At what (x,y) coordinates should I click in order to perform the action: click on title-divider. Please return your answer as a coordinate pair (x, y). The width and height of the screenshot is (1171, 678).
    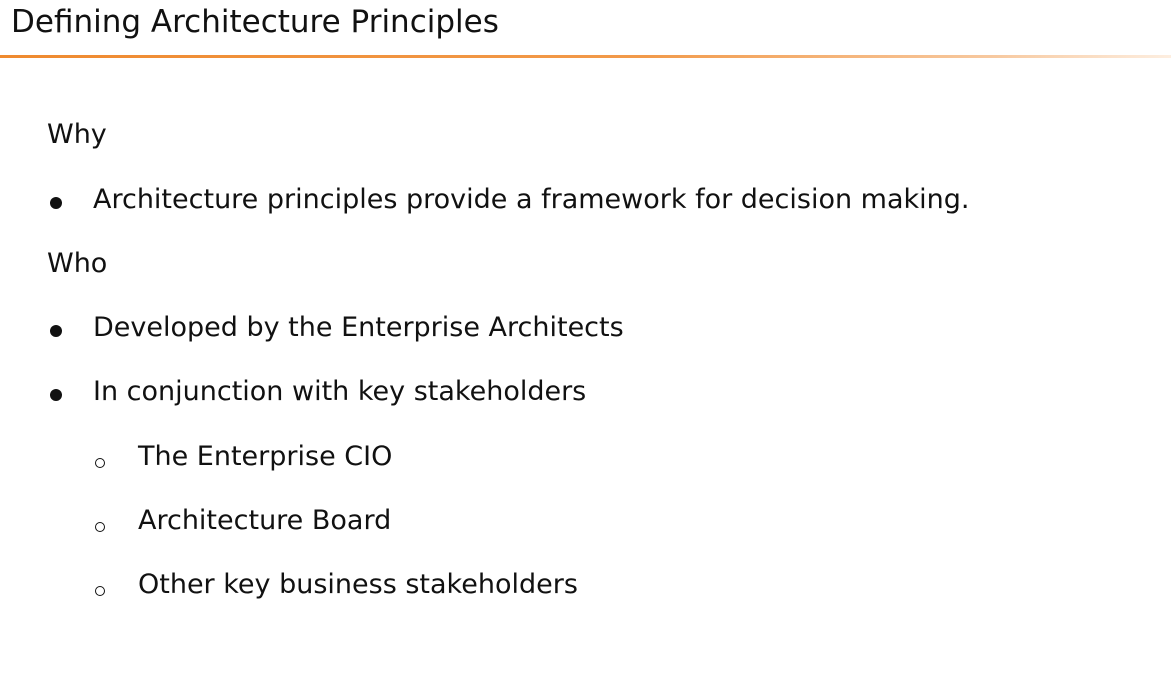
    Looking at the image, I should click on (585, 56).